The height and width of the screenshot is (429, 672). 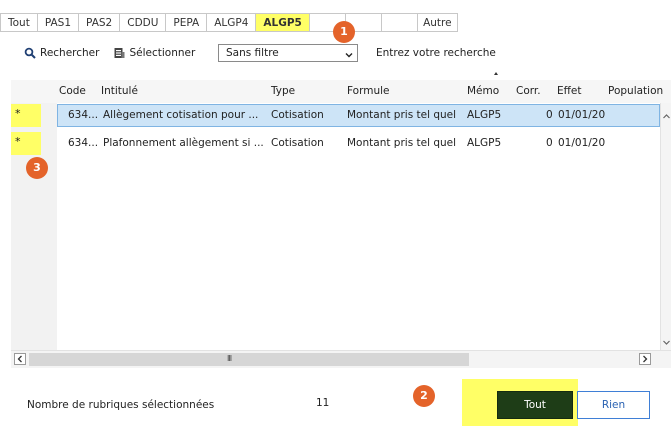 I want to click on select-none-button: Rien, so click(x=613, y=405).